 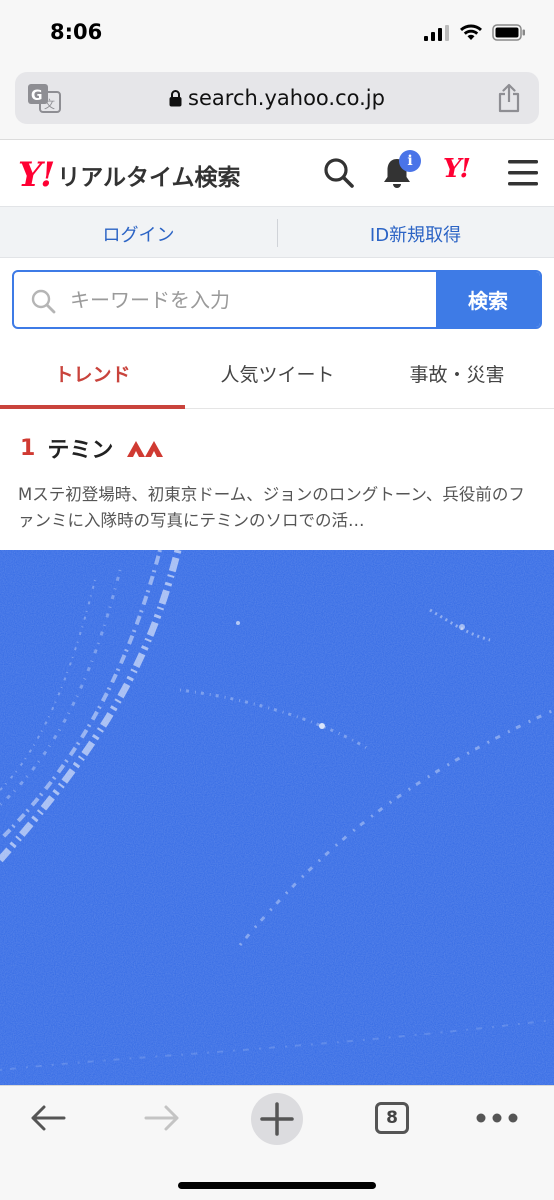 I want to click on notification-button: i, so click(x=400, y=170).